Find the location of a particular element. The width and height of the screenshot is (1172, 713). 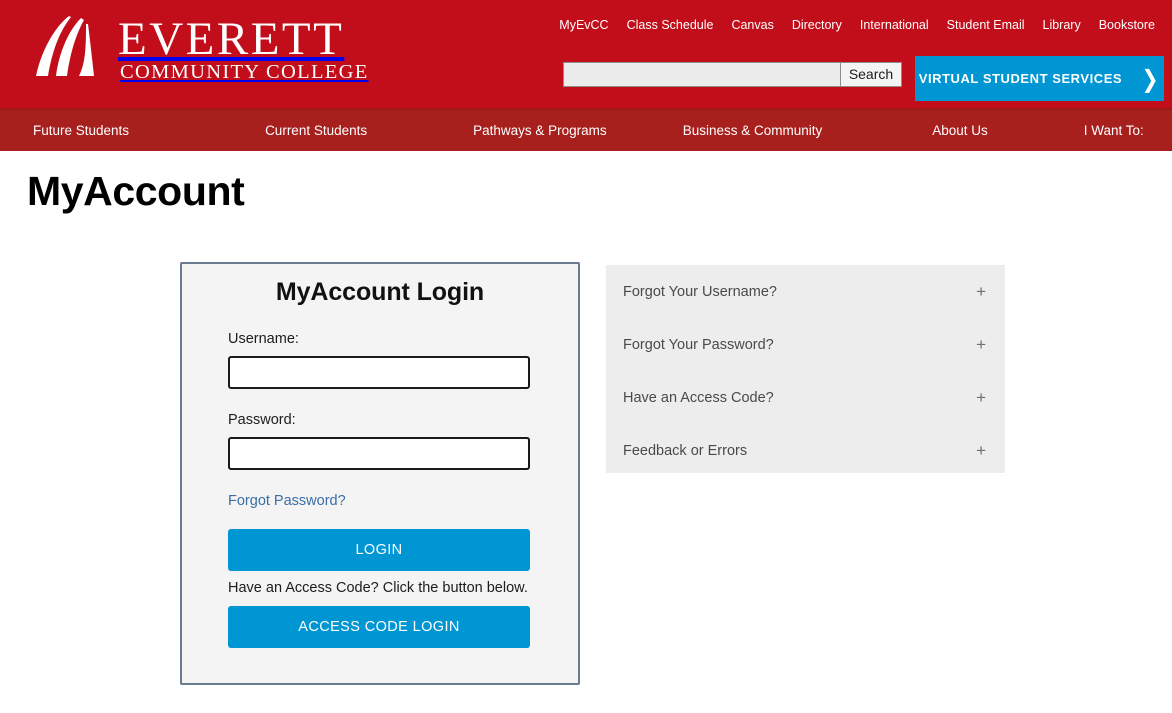

accordion-item-label: Have an Access Code? is located at coordinates (698, 397).